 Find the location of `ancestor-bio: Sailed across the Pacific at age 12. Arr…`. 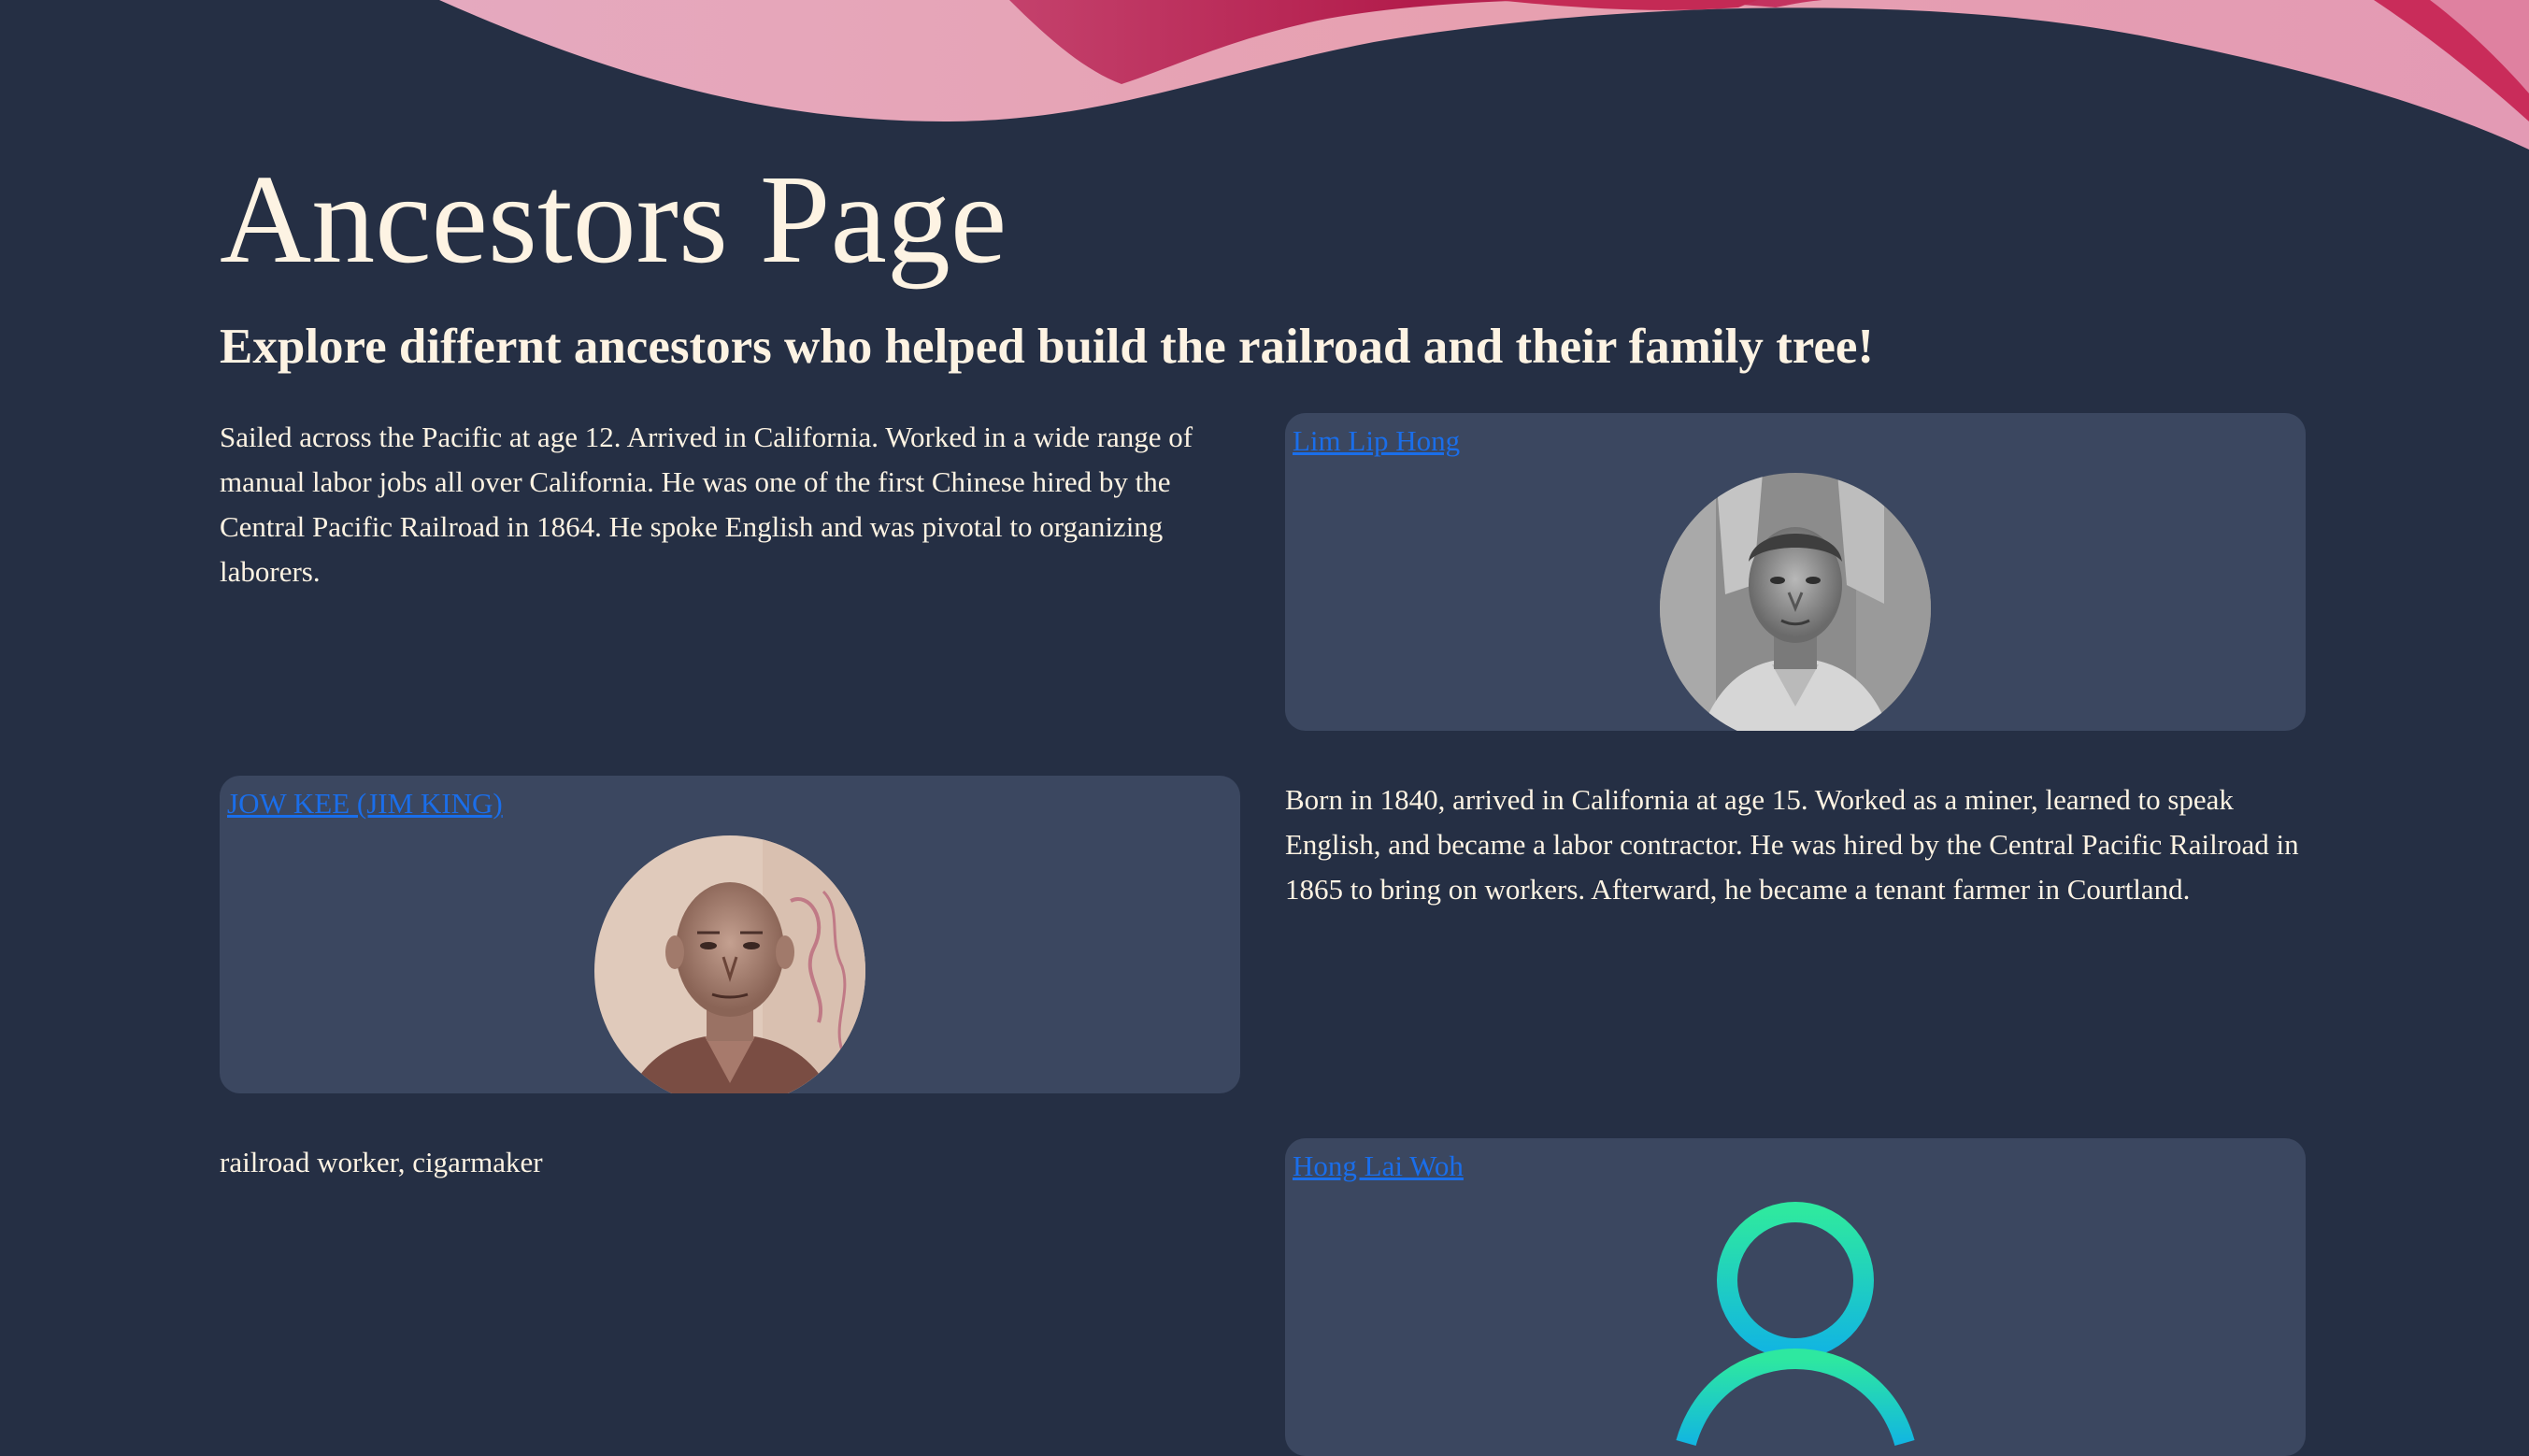

ancestor-bio: Sailed across the Pacific at age 12. Arr… is located at coordinates (706, 504).